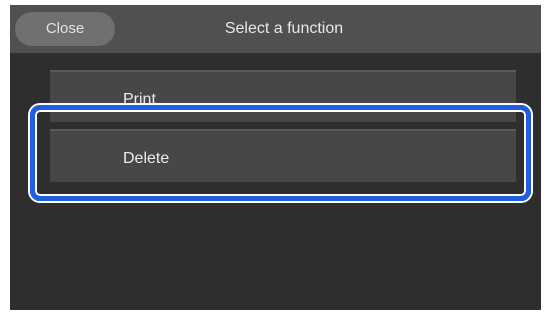 The image size is (551, 313). What do you see at coordinates (275, 29) in the screenshot?
I see `header-bar: Select a function Close` at bounding box center [275, 29].